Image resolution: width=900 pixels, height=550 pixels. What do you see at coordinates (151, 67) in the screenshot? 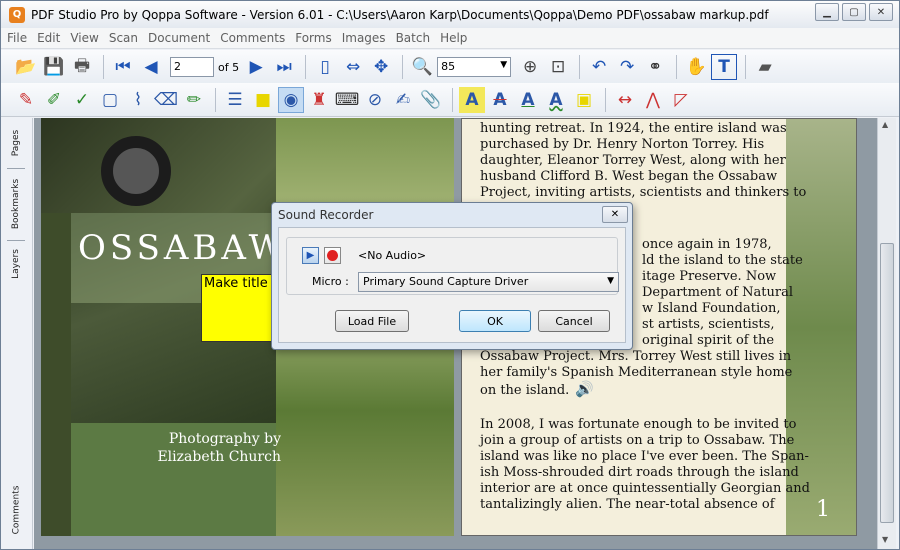
I see `previous-page-icon: ◀` at bounding box center [151, 67].